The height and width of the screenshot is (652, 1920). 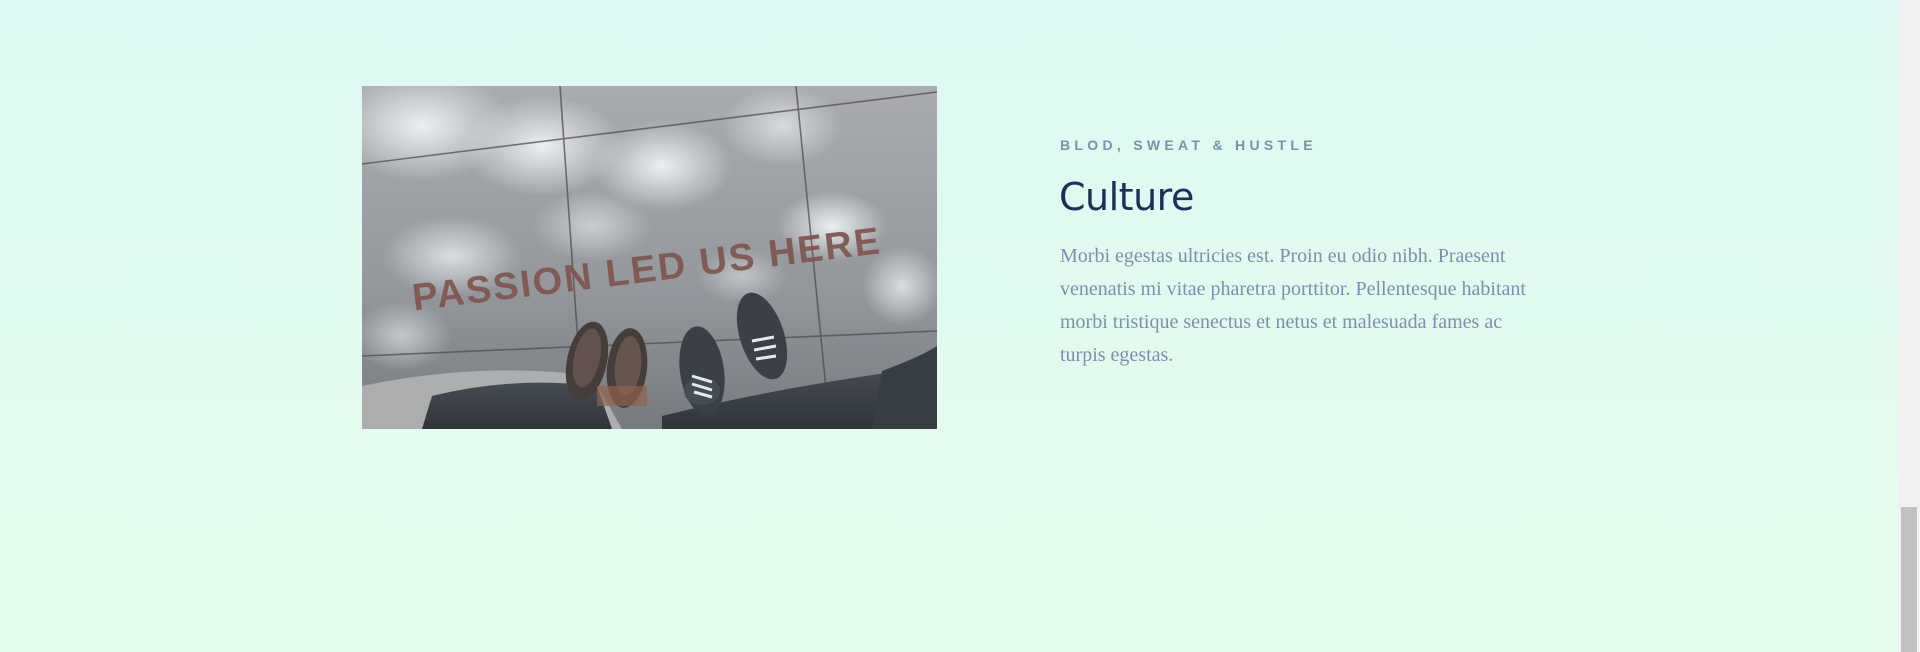 I want to click on page-scrollbar, so click(x=1909, y=326).